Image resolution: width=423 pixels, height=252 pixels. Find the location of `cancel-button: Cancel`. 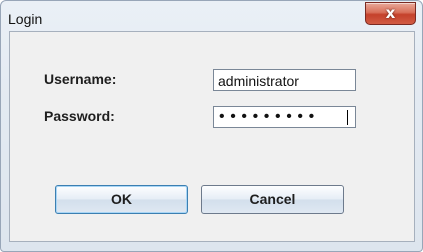

cancel-button: Cancel is located at coordinates (272, 199).